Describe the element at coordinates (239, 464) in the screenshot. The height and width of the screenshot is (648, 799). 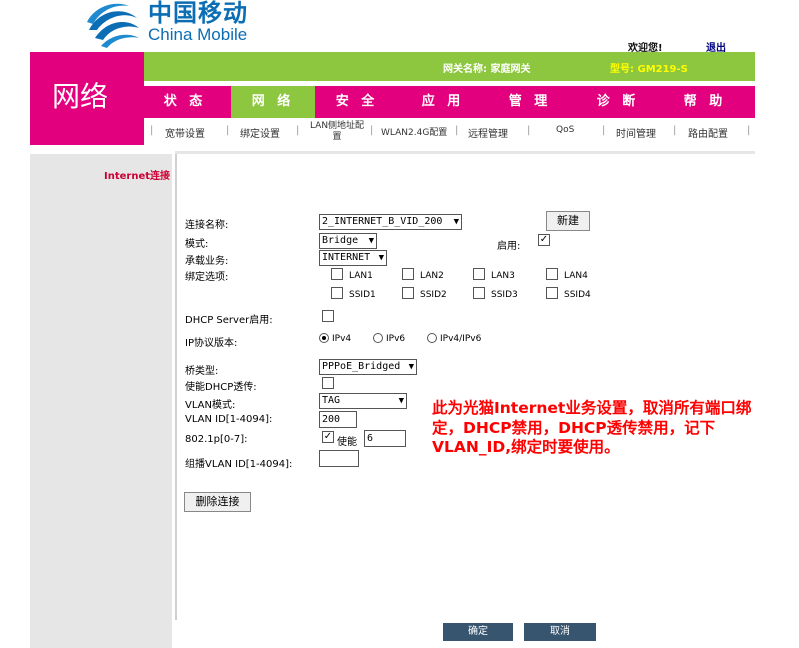
I see `multicast-vlan-label: 组播VLAN ID[1-4094]:` at that location.